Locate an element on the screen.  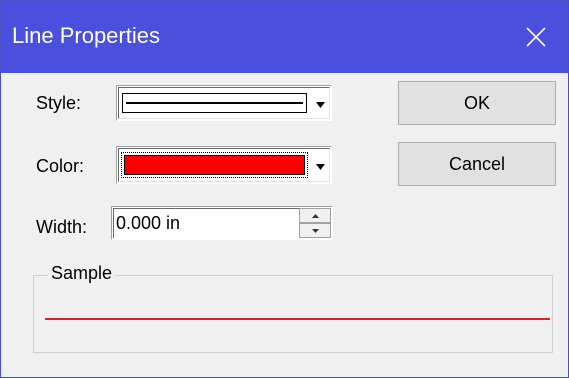
sample-legend: Sample is located at coordinates (82, 273).